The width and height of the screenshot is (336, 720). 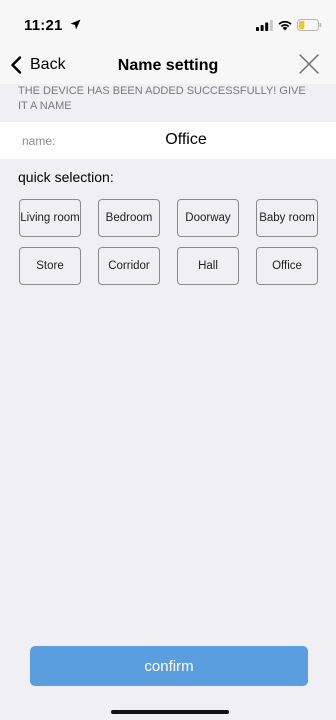 I want to click on close-icon, so click(x=309, y=64).